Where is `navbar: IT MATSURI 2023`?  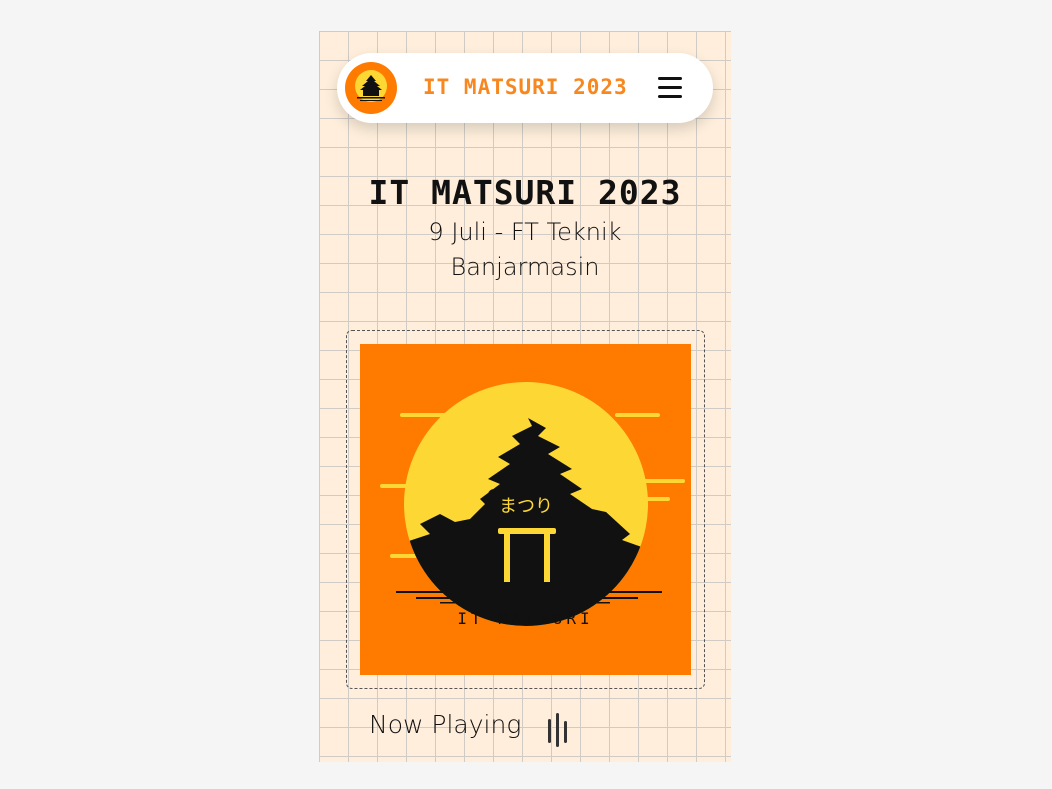 navbar: IT MATSURI 2023 is located at coordinates (525, 88).